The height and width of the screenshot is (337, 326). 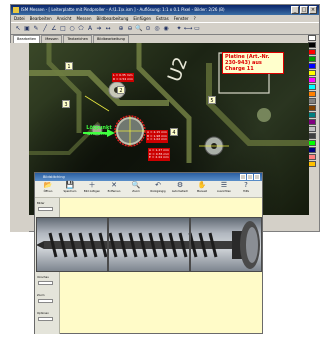 I want to click on image-tool-icon: ▣, so click(x=27, y=28).